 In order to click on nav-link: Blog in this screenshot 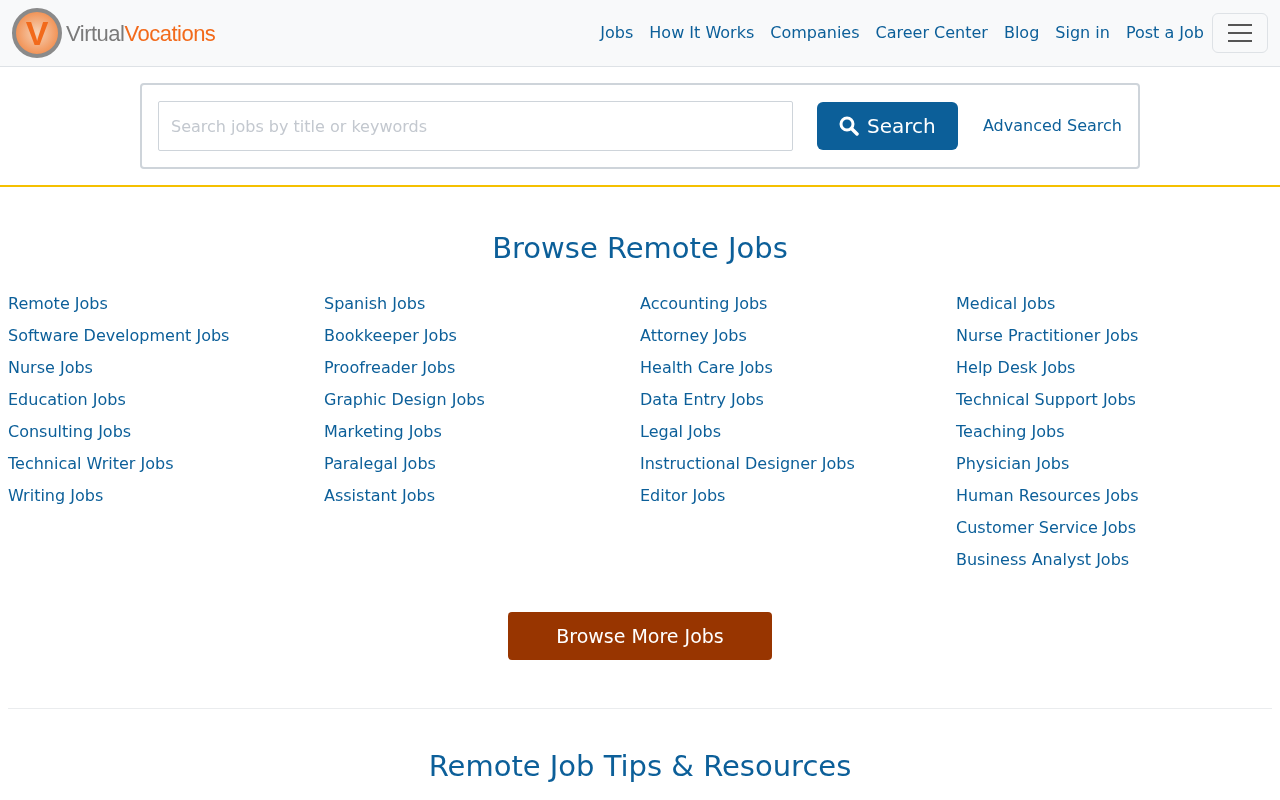, I will do `click(1021, 33)`.